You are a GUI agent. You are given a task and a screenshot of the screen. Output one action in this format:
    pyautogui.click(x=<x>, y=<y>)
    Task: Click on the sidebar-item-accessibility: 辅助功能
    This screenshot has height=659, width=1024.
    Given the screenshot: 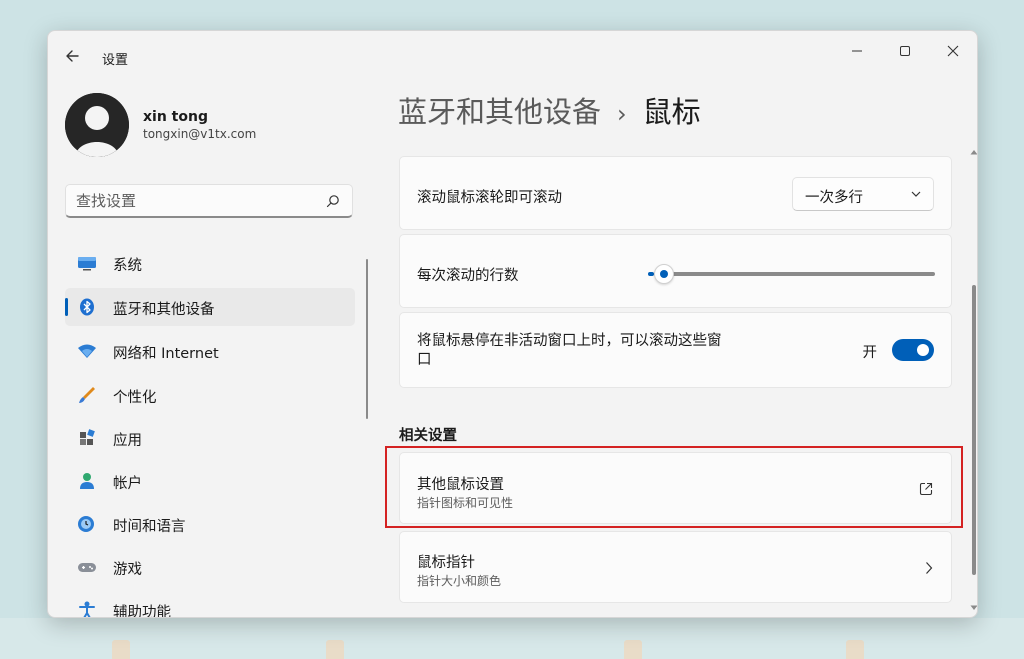 What is the action you would take?
    pyautogui.click(x=210, y=604)
    